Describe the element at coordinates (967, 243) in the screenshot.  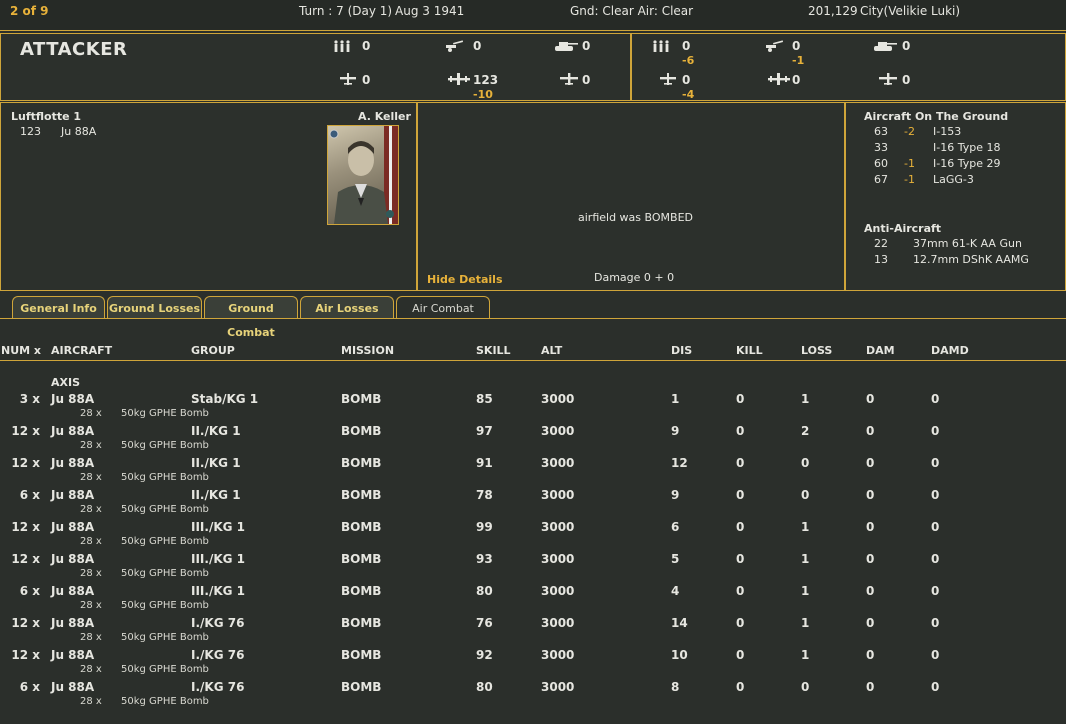
I see `anti-aircraft-name: 37mm 61-K AA Gun` at that location.